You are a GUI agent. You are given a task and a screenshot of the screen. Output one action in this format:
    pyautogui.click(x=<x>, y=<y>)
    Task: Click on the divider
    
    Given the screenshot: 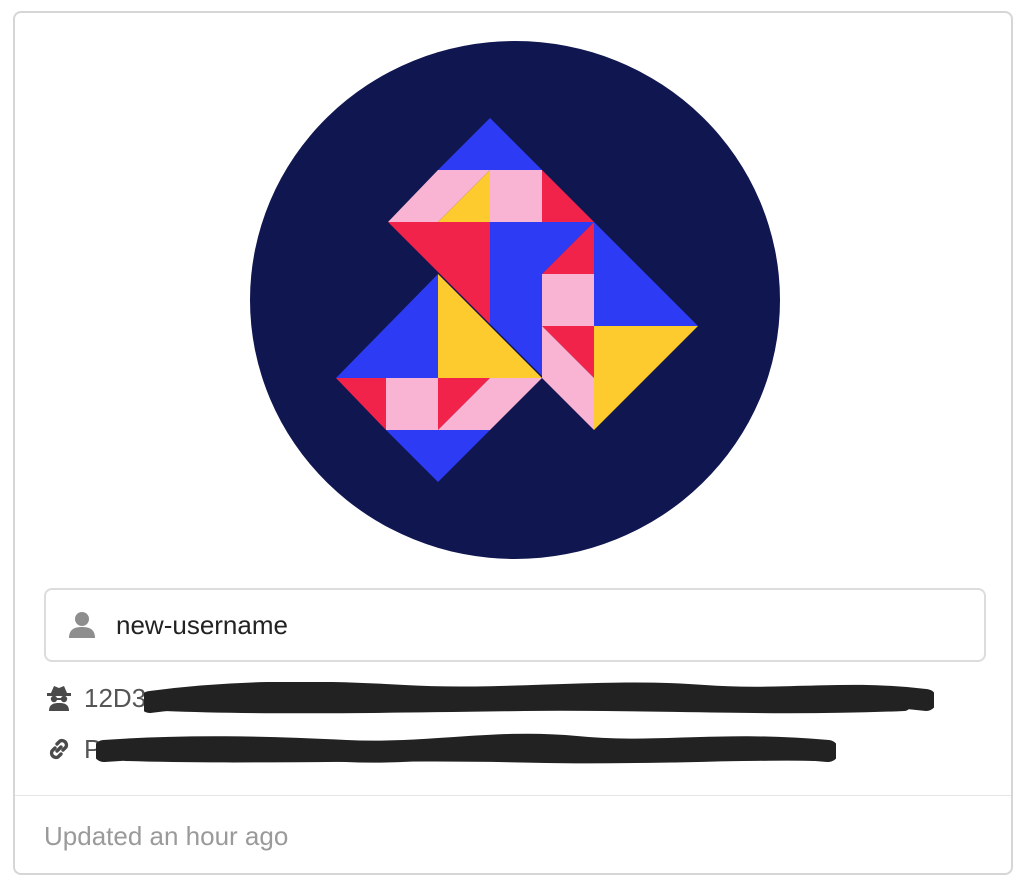 What is the action you would take?
    pyautogui.click(x=513, y=795)
    